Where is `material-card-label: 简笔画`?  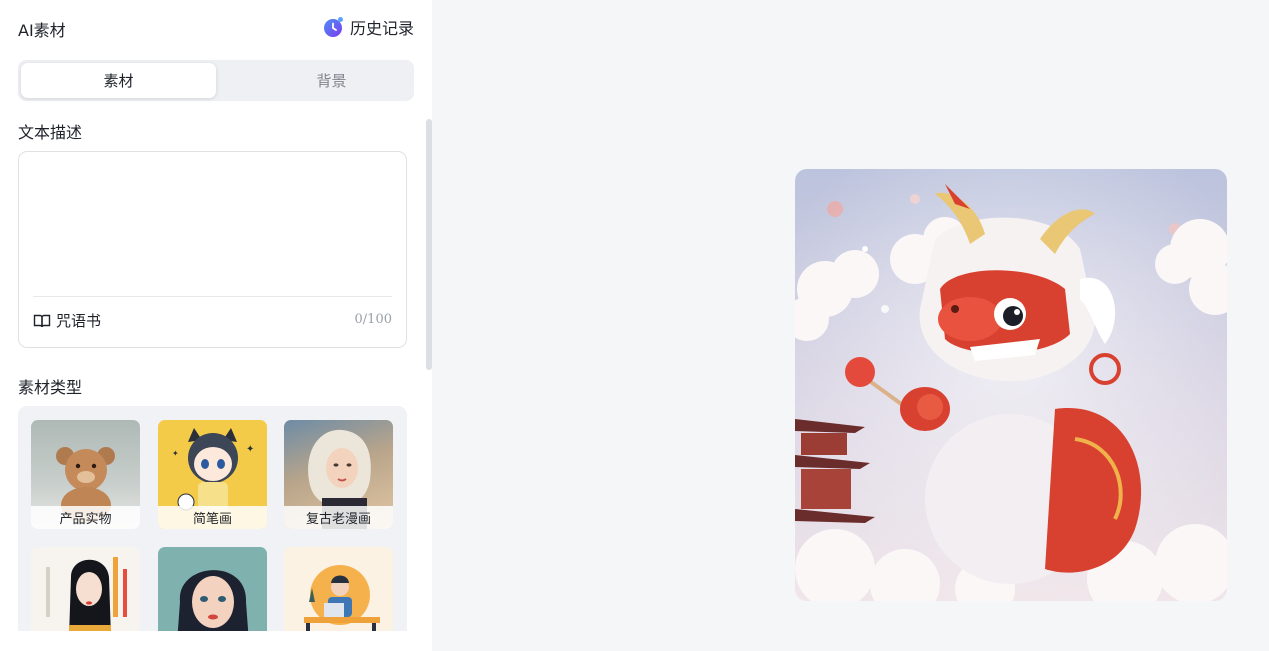
material-card-label: 简笔画 is located at coordinates (212, 517).